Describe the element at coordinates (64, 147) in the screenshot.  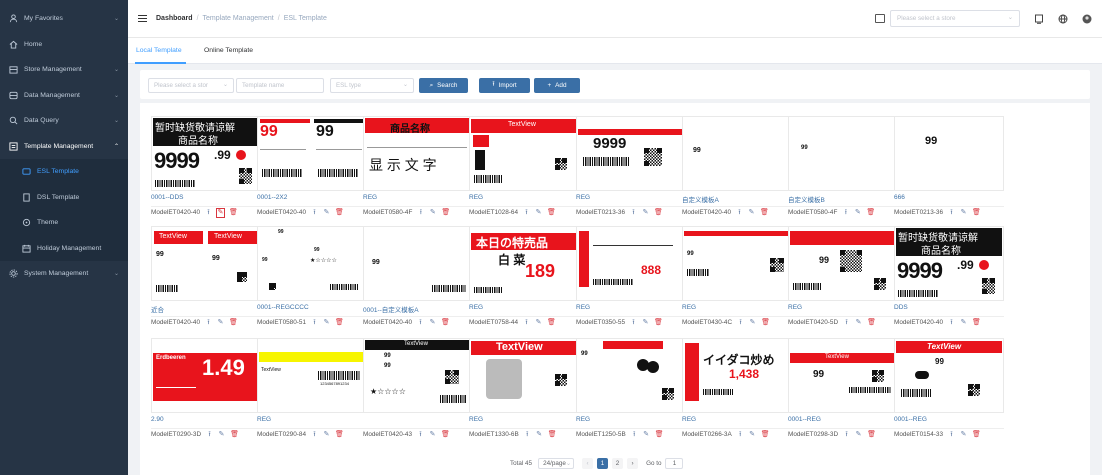
I see `sidebar-item-template-management: Template Management ⌃` at that location.